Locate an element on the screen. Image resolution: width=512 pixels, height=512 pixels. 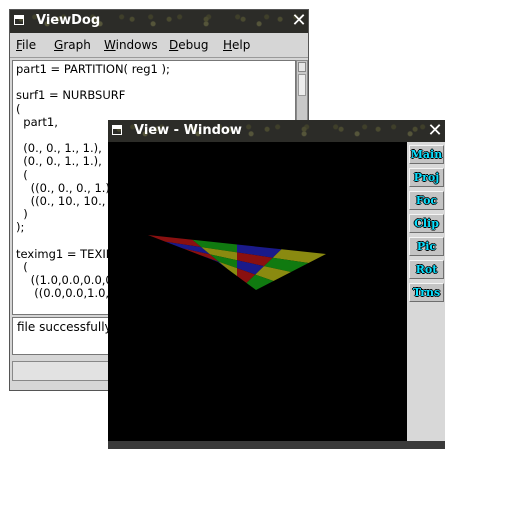
nurbs-surface is located at coordinates (237, 262).